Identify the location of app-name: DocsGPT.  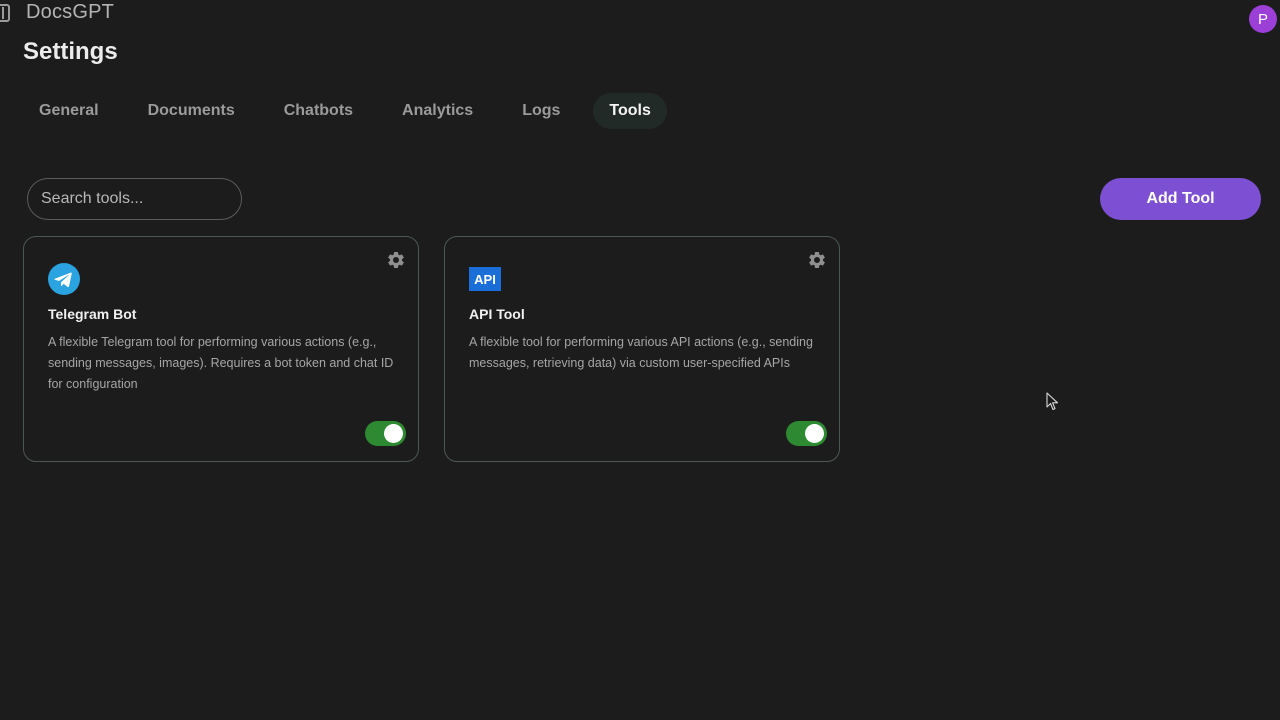
(70, 12).